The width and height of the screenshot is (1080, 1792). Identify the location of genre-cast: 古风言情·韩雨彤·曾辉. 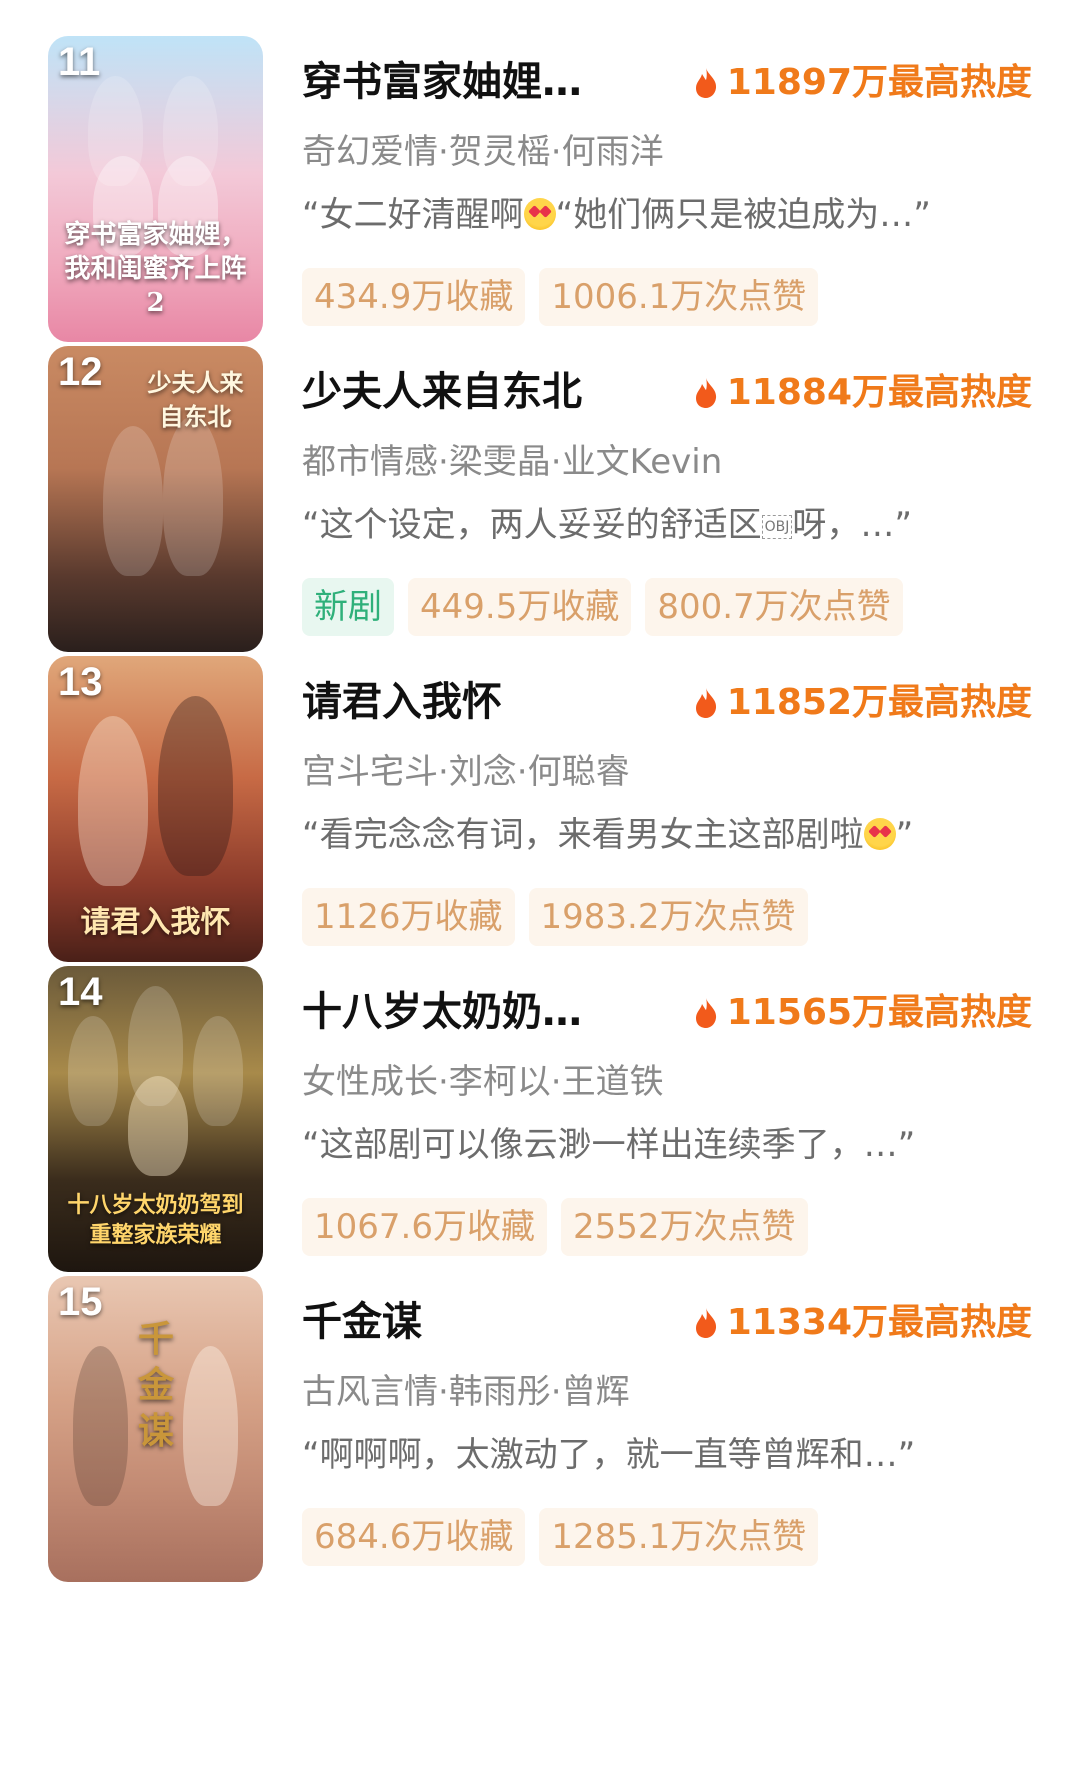
(466, 1392).